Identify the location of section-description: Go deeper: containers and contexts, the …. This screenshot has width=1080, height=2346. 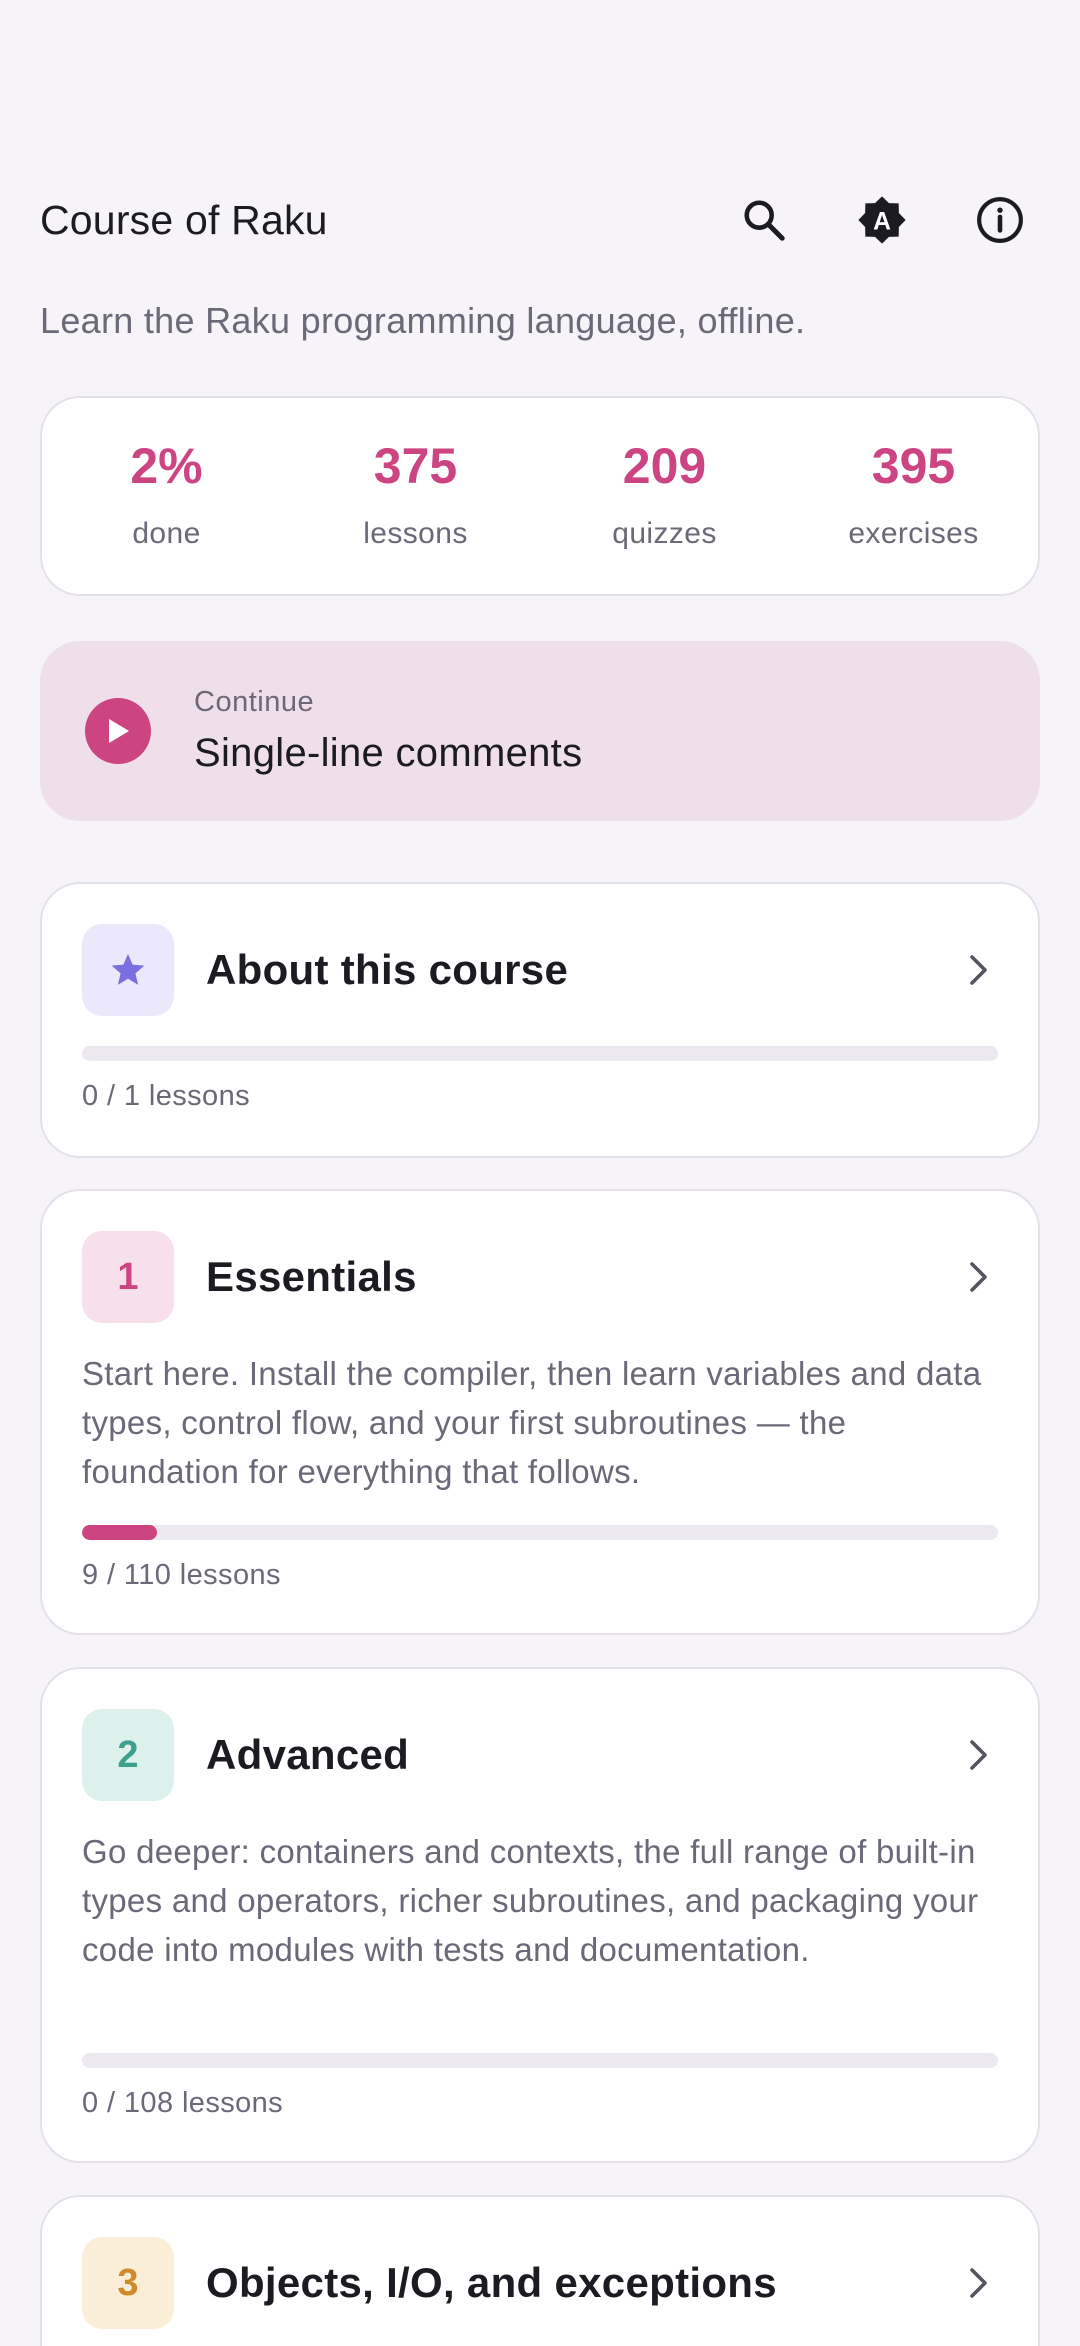
(530, 1900).